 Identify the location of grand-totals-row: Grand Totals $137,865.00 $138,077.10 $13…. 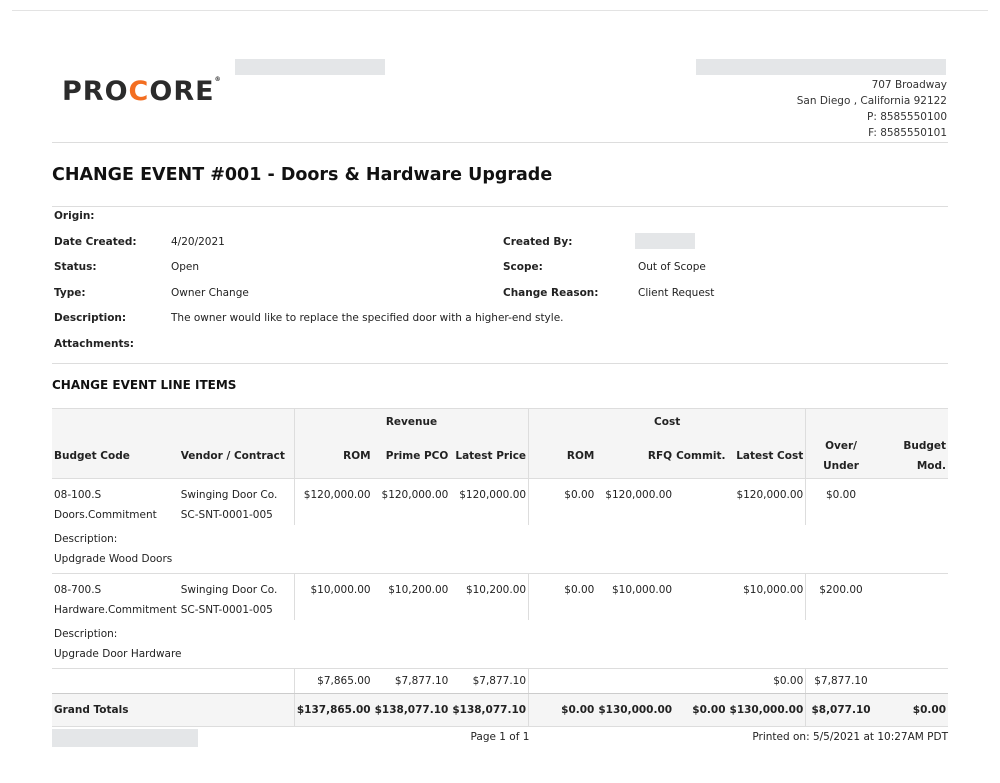
(500, 710).